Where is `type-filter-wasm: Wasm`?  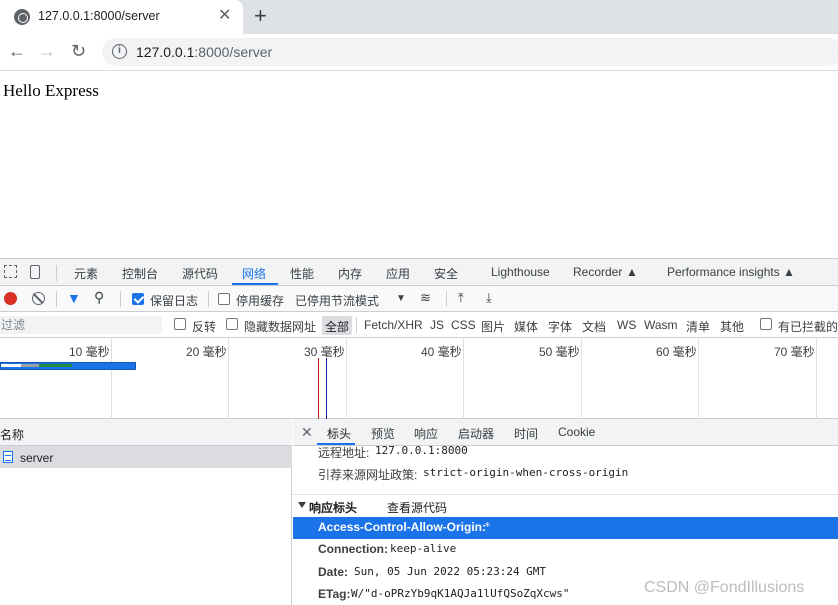 type-filter-wasm: Wasm is located at coordinates (661, 325).